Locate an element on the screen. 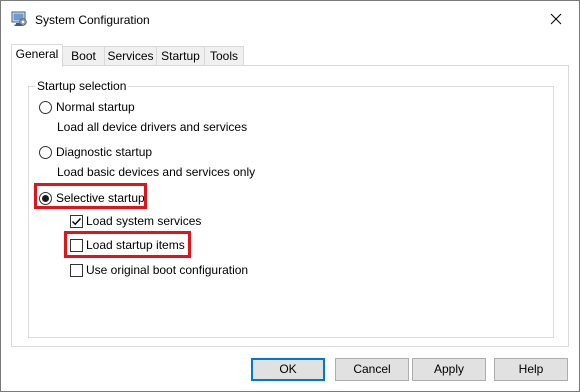 The image size is (580, 392). normal-startup-radio is located at coordinates (45, 107).